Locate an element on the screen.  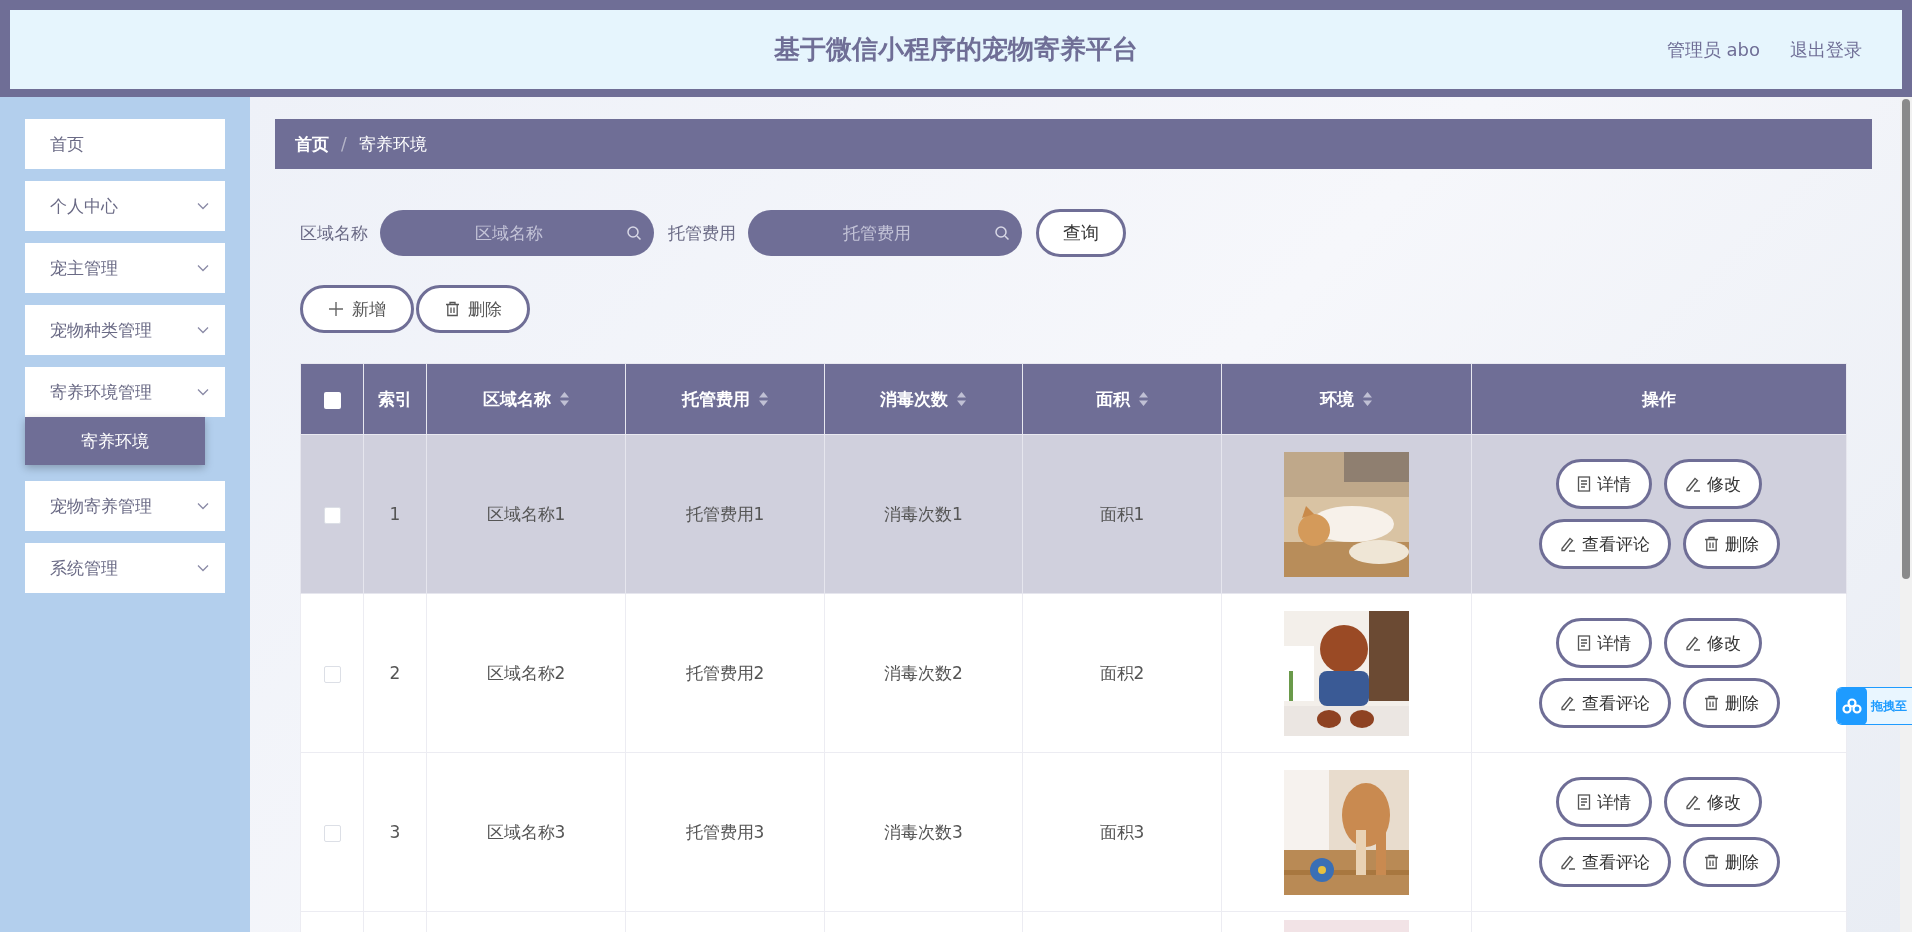
table-cell: 消毒次数3 is located at coordinates (923, 831).